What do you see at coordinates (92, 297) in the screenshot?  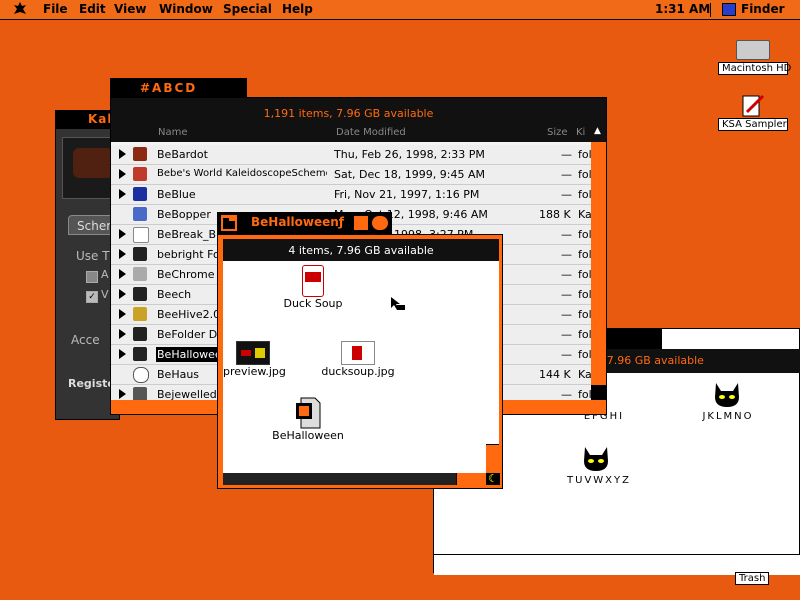 I see `checkbox-v: ✓` at bounding box center [92, 297].